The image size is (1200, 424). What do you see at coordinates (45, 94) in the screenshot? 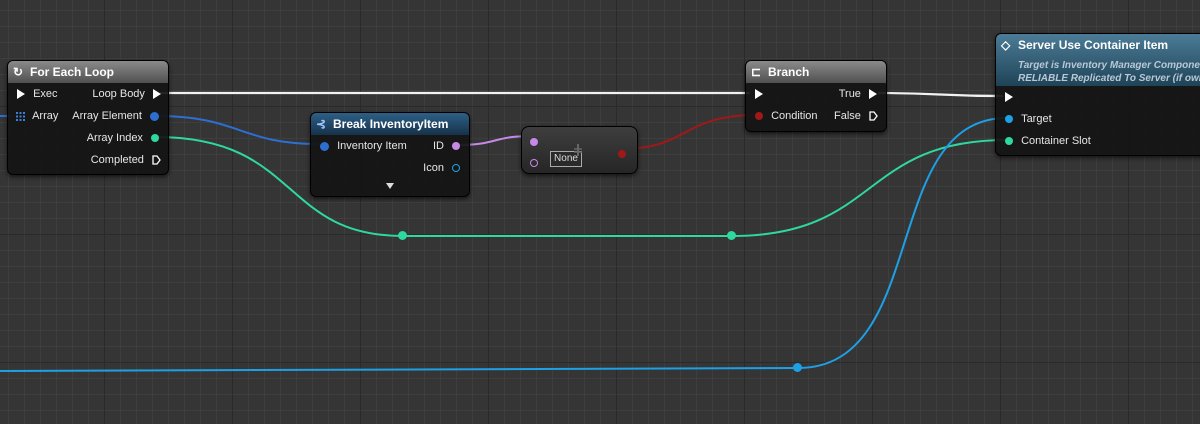
I see `exec-pin-label: Exec` at bounding box center [45, 94].